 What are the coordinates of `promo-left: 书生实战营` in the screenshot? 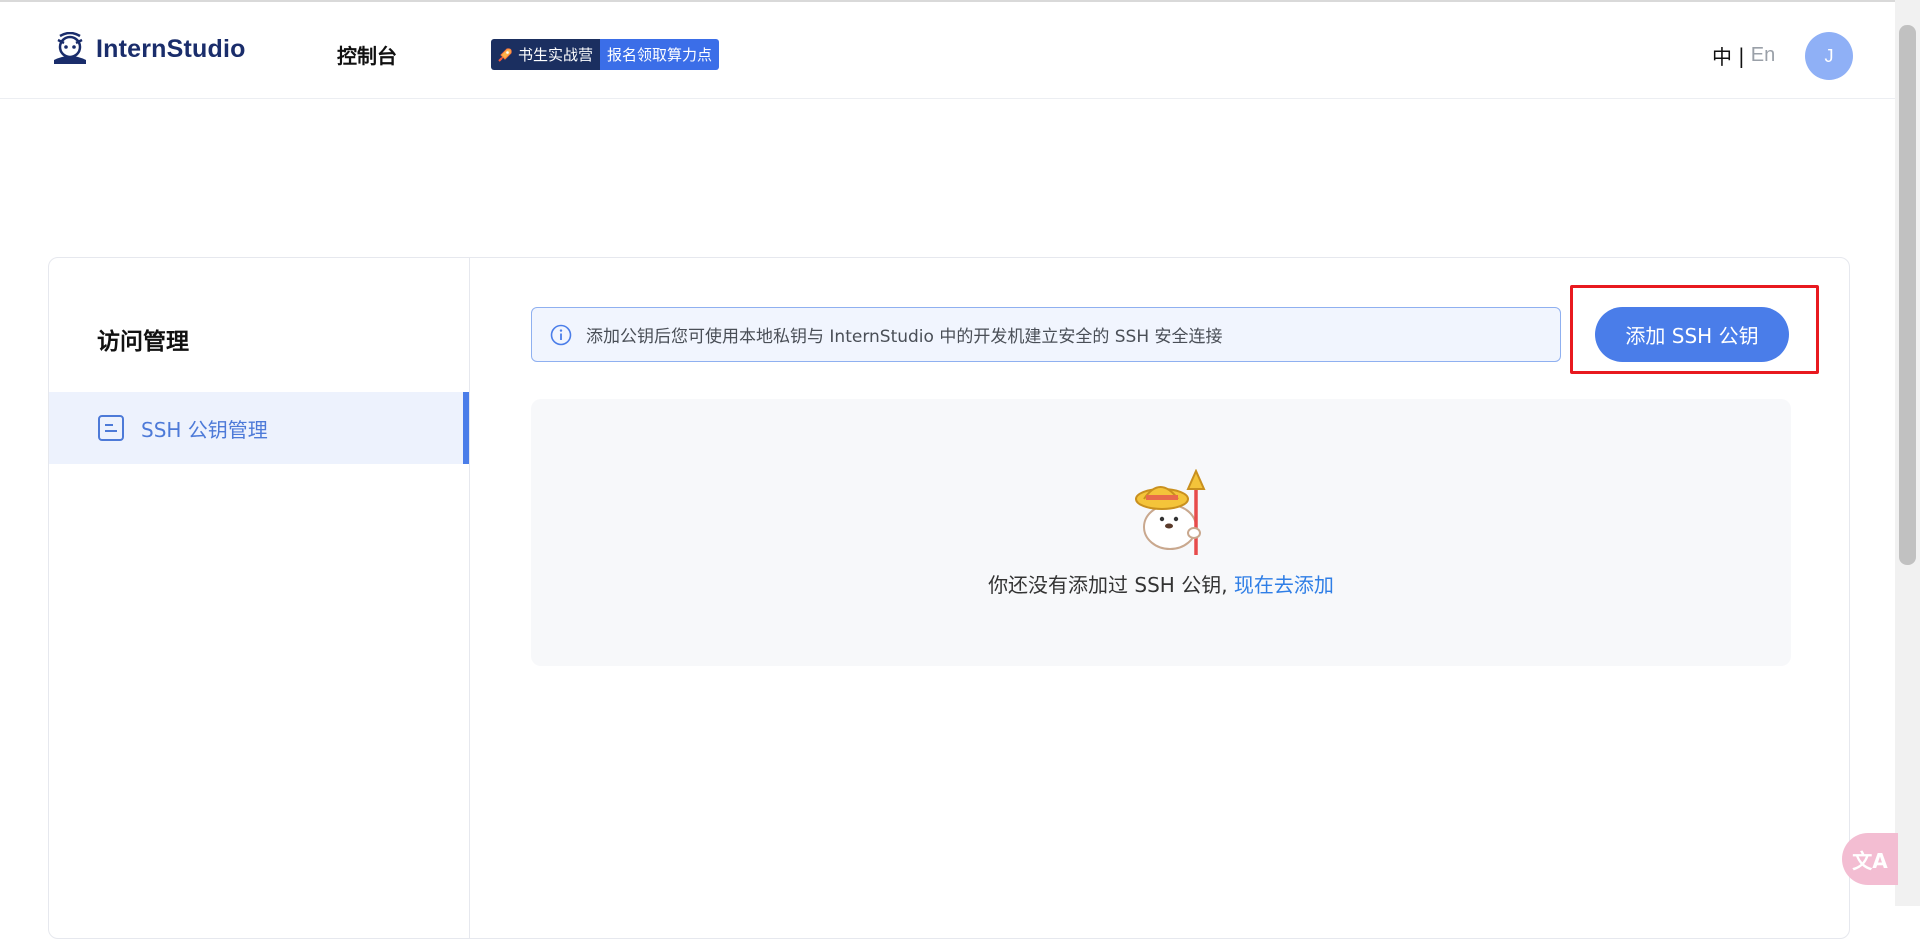 It's located at (546, 54).